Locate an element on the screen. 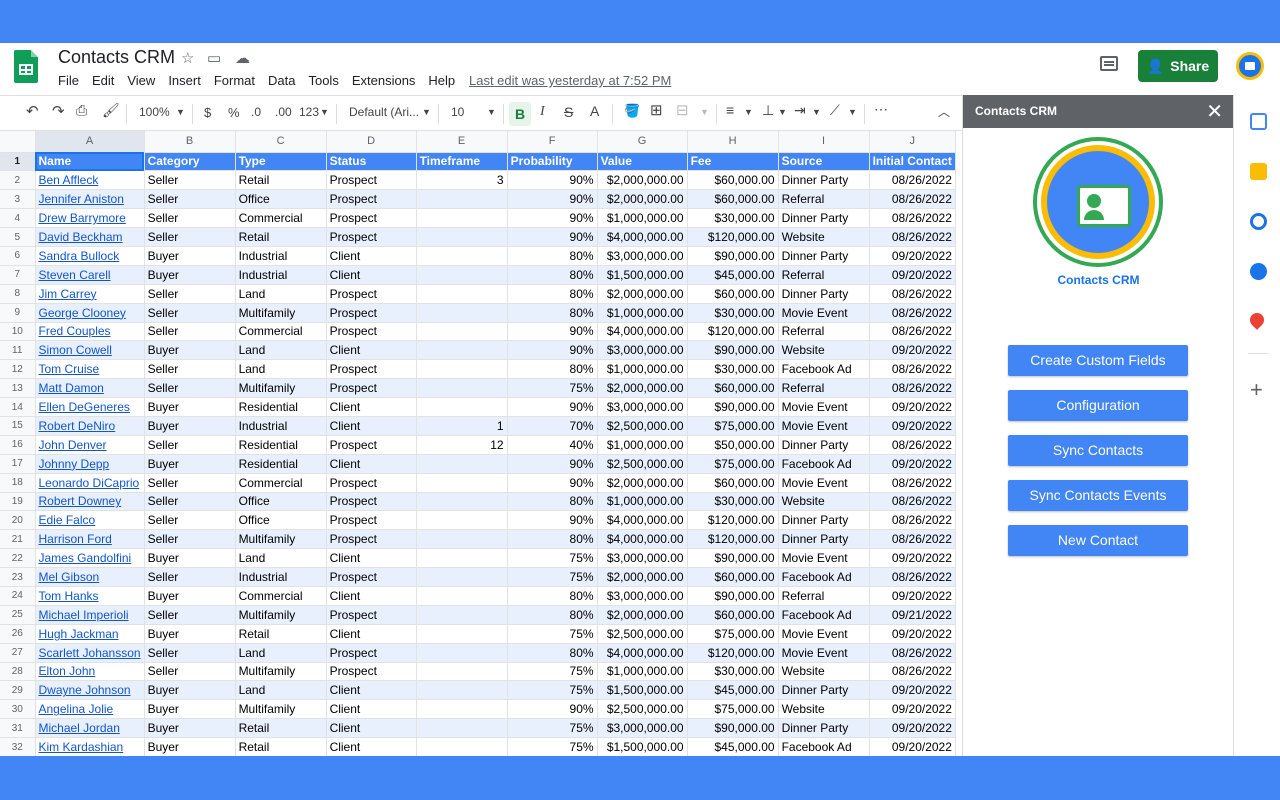 This screenshot has height=800, width=1280. cell-type: Industrial is located at coordinates (281, 275).